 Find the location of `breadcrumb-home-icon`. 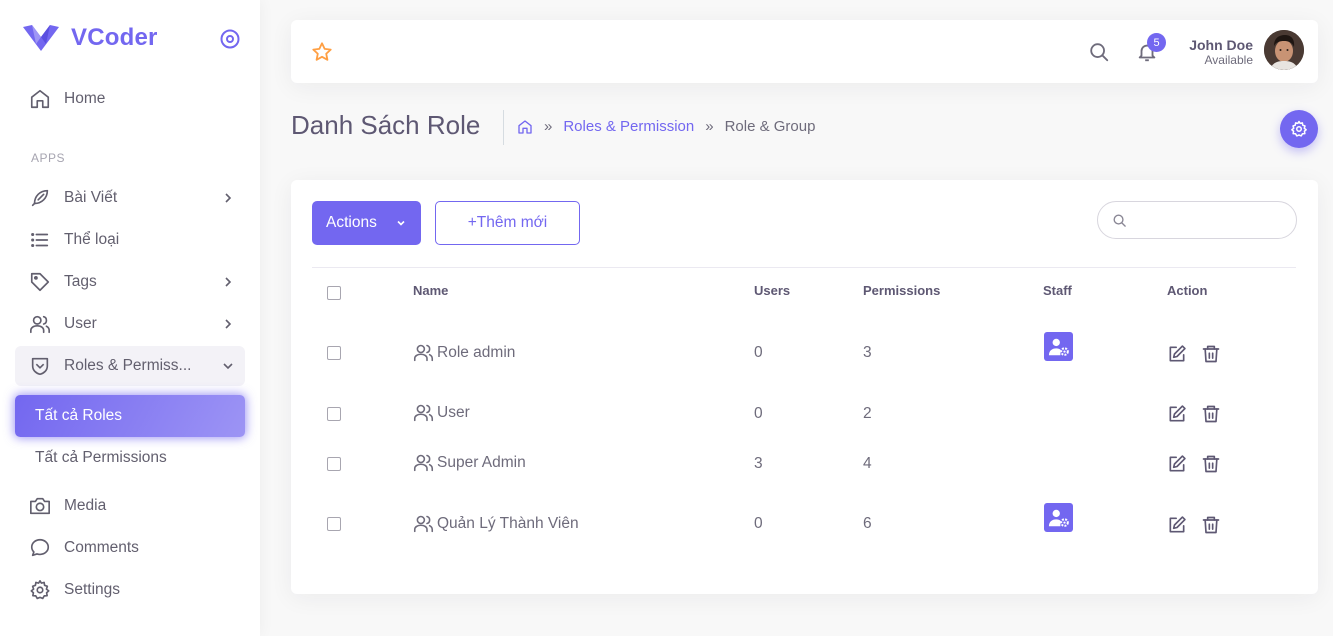

breadcrumb-home-icon is located at coordinates (525, 127).